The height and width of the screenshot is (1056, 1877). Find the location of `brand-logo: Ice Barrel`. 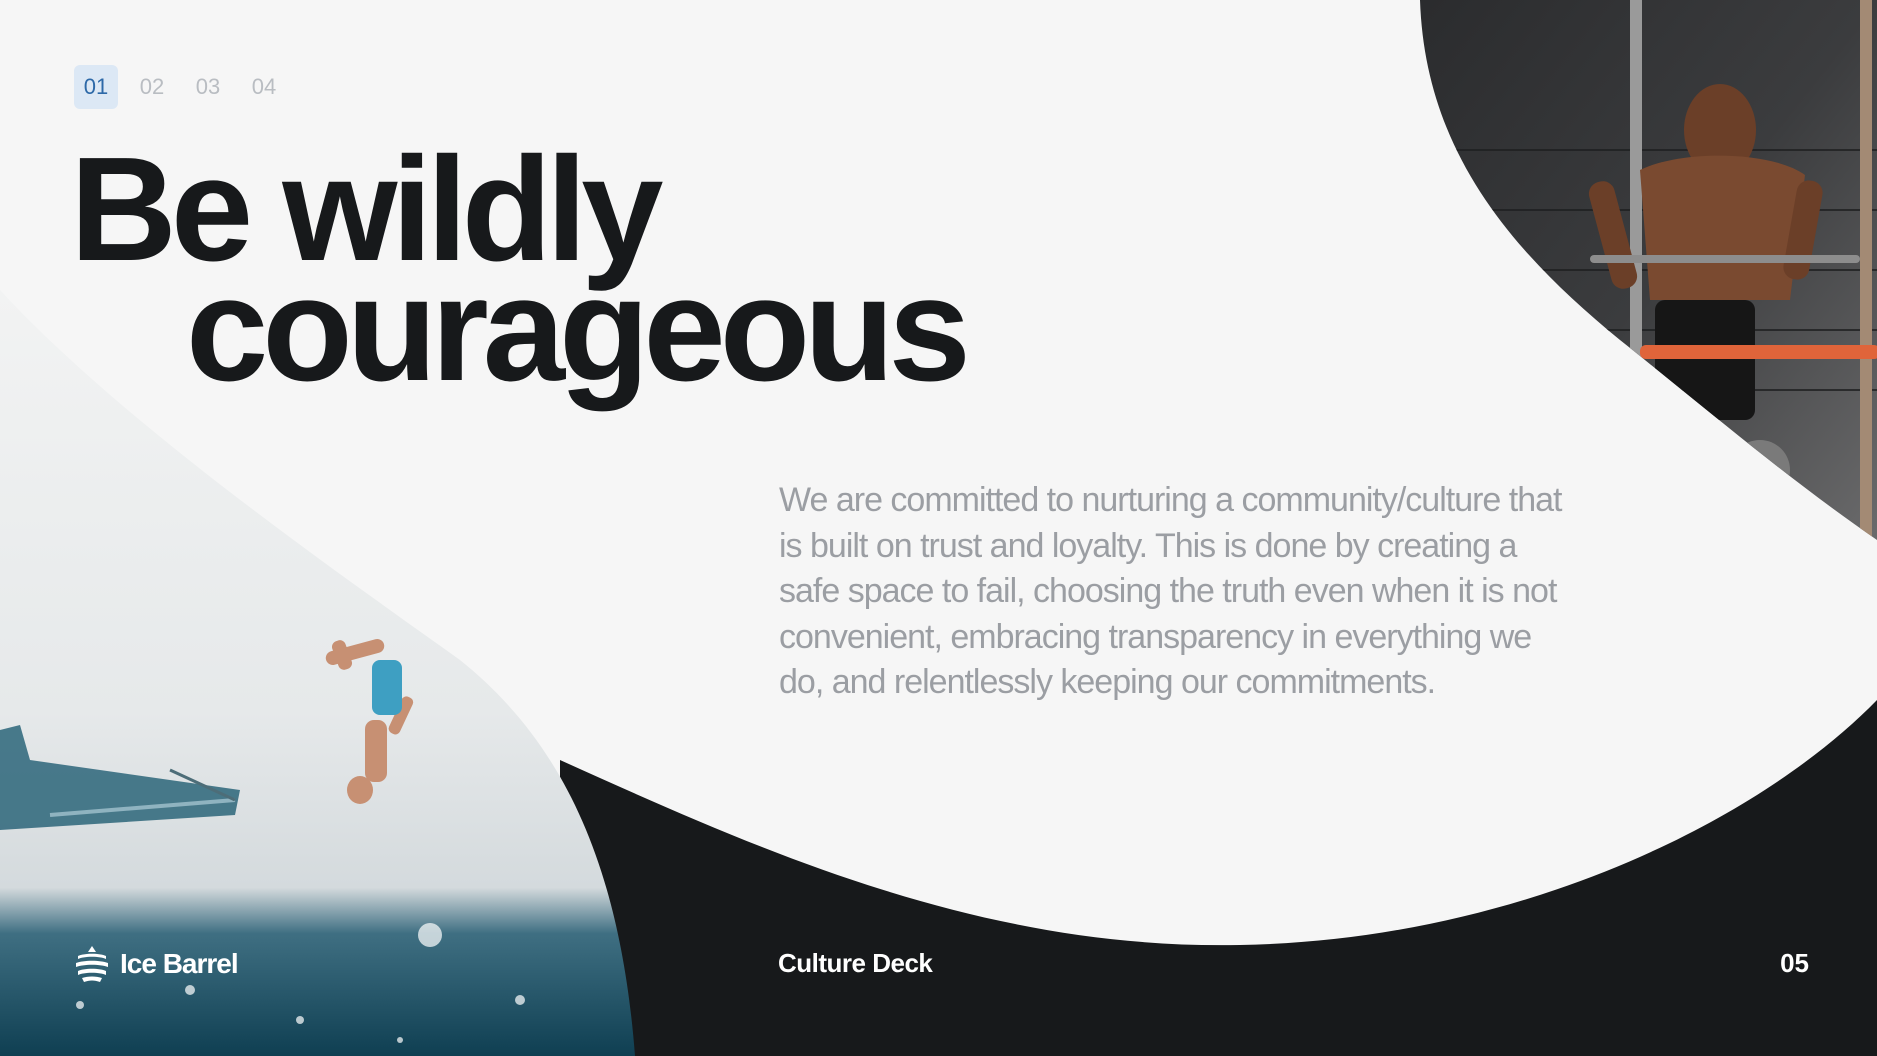

brand-logo: Ice Barrel is located at coordinates (156, 964).